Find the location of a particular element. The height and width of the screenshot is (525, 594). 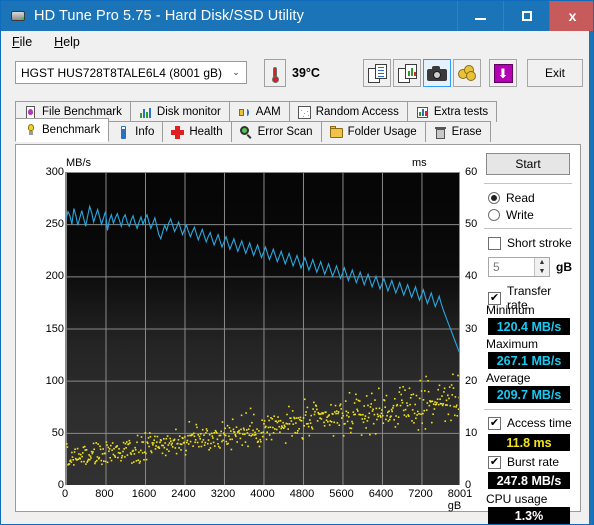

x-axis-tick: 4800 is located at coordinates (302, 494).